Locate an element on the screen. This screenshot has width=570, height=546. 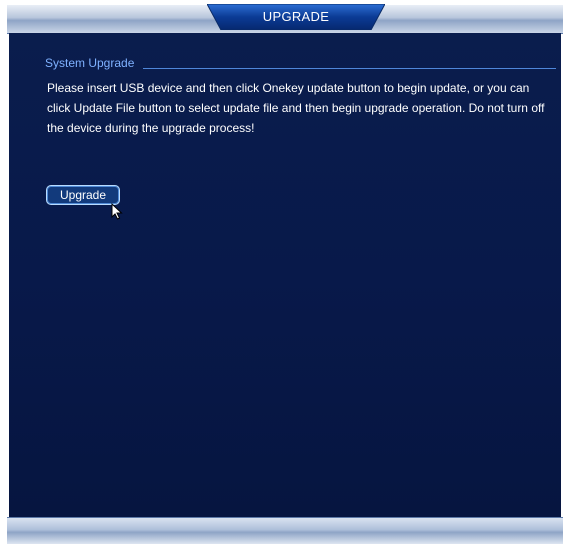
title-tab: UPGRADE is located at coordinates (296, 17).